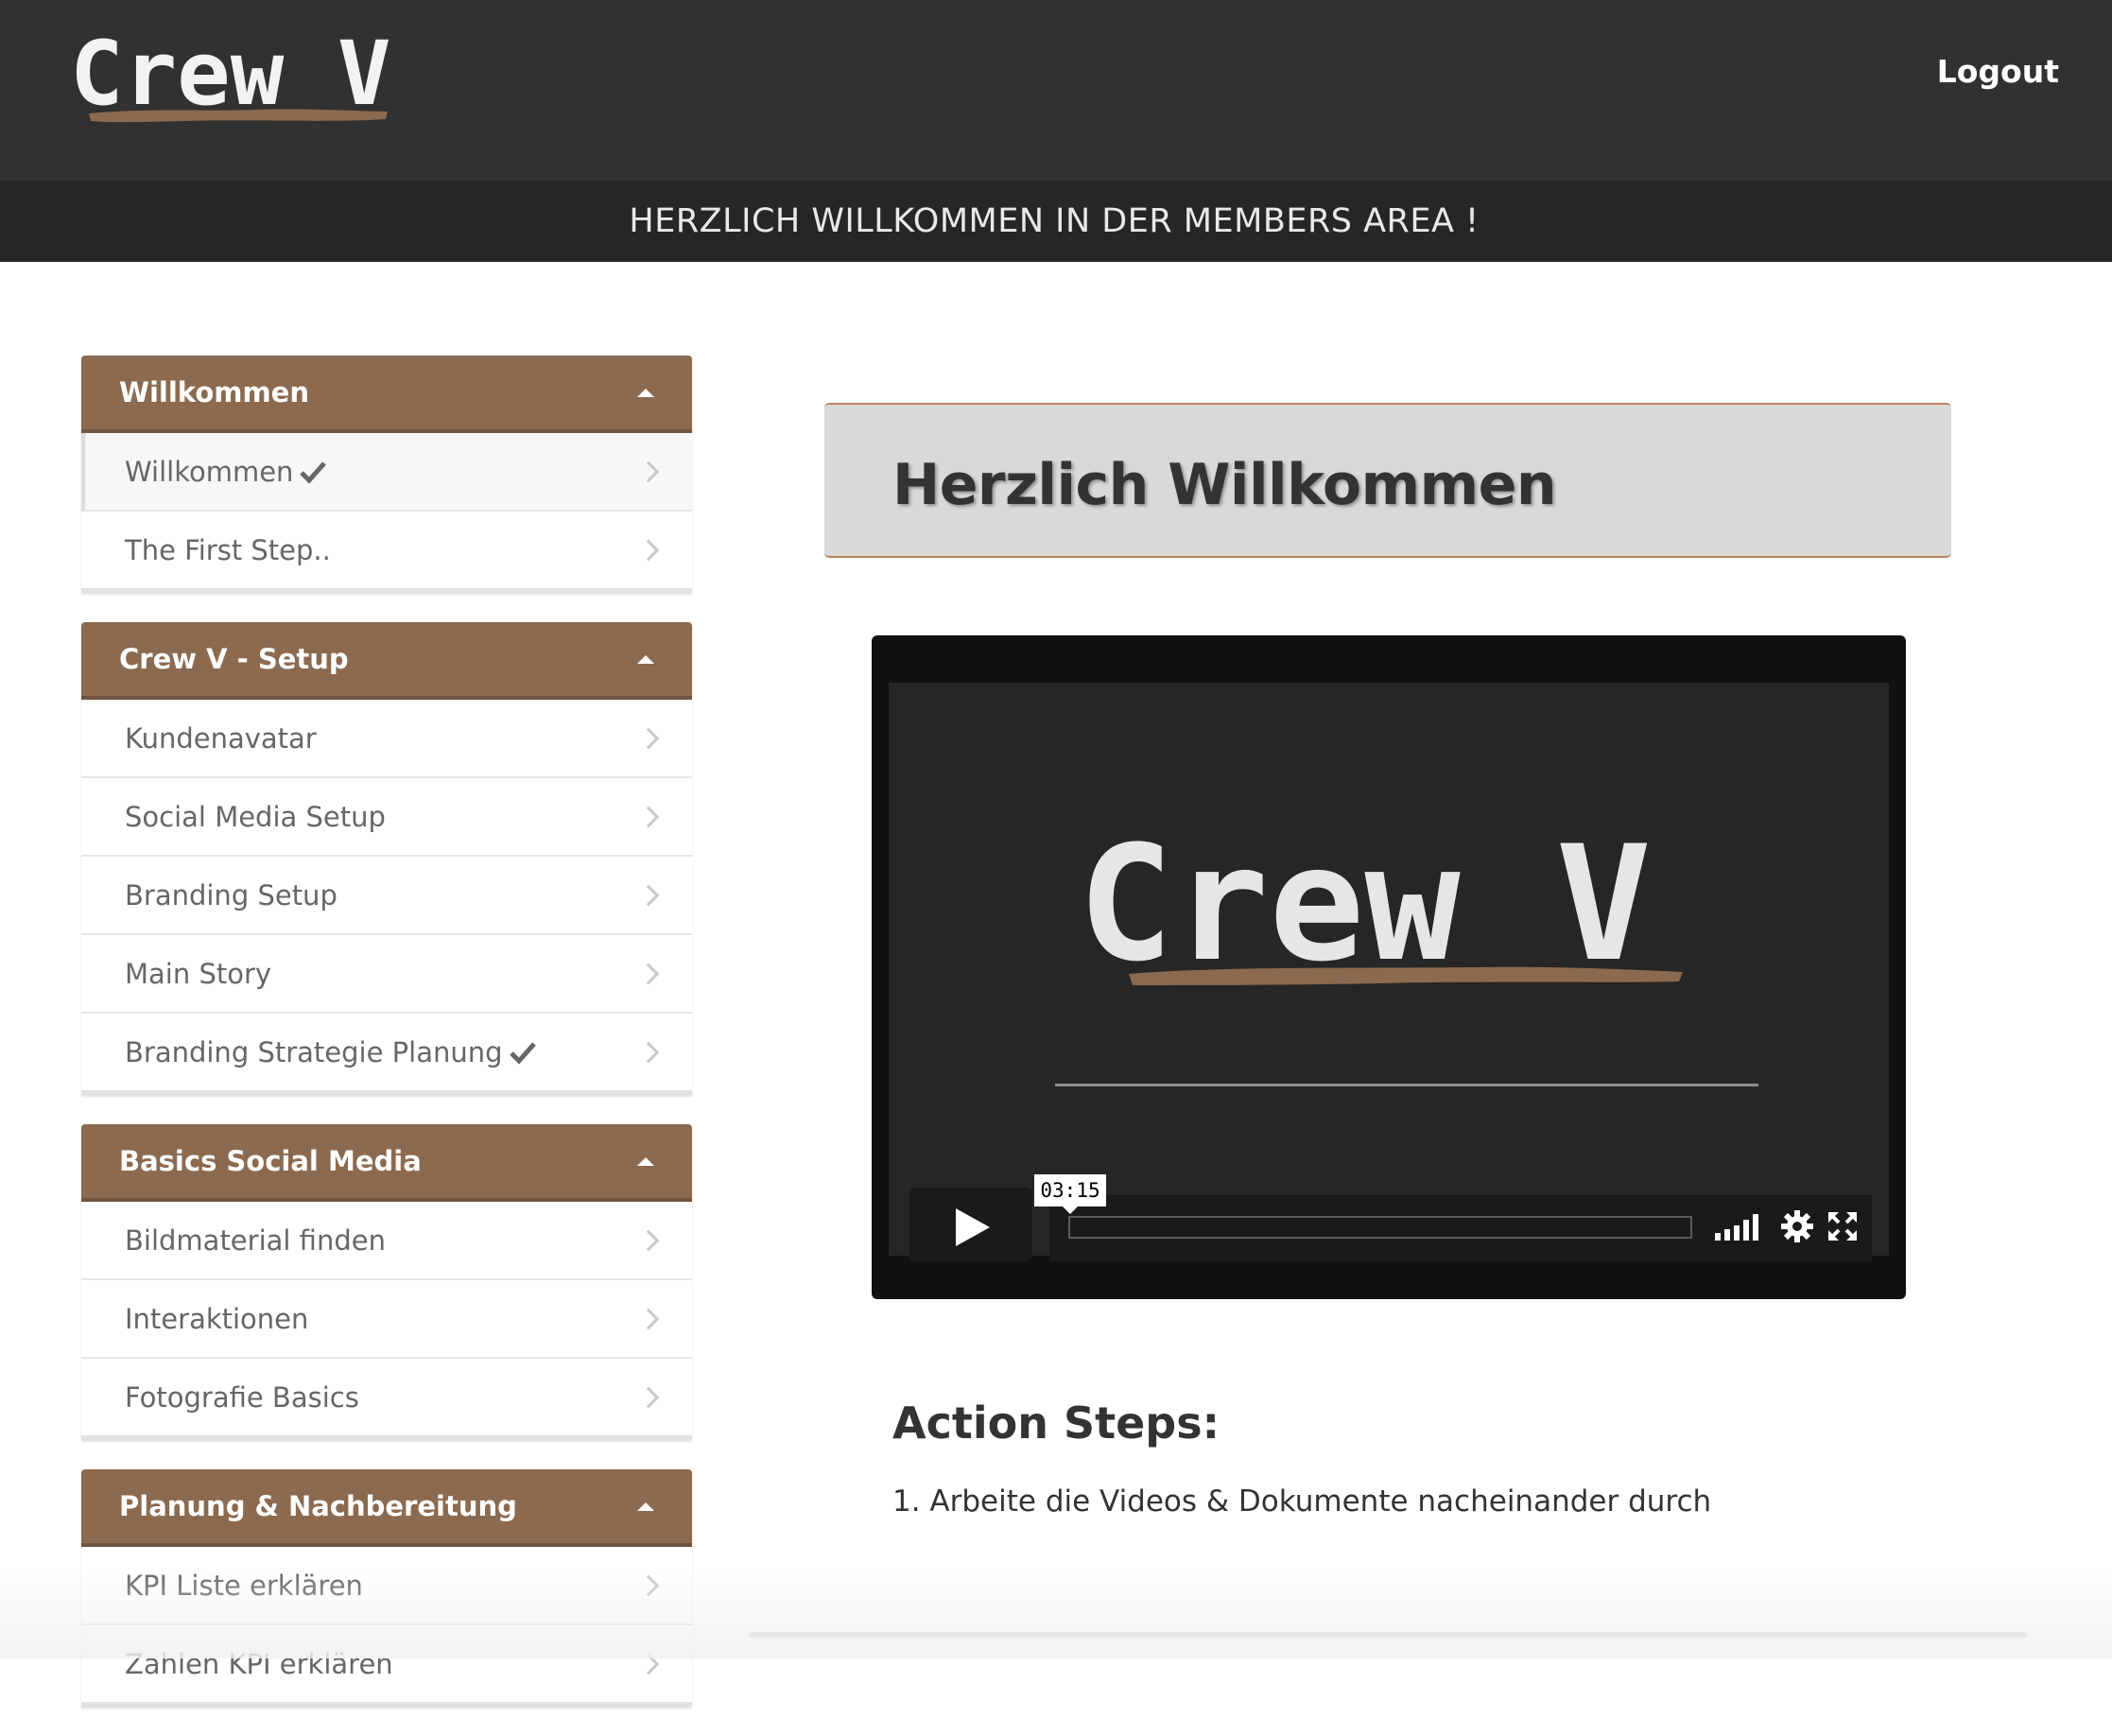  I want to click on lesson-label: Branding Setup, so click(232, 894).